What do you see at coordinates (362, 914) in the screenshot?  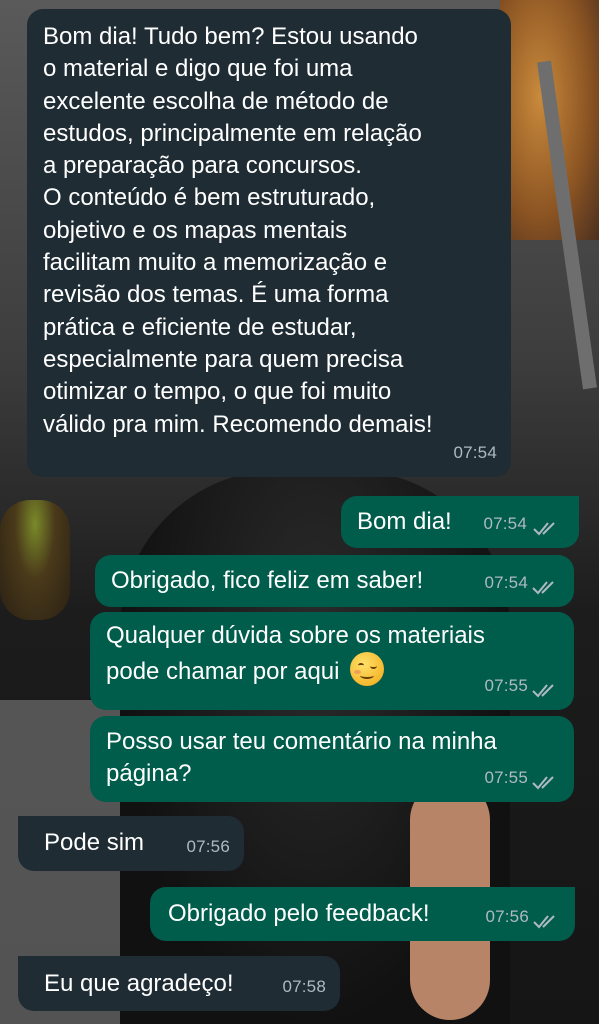 I see `outgoing-message: Obrigado pelo feedback! 07:56` at bounding box center [362, 914].